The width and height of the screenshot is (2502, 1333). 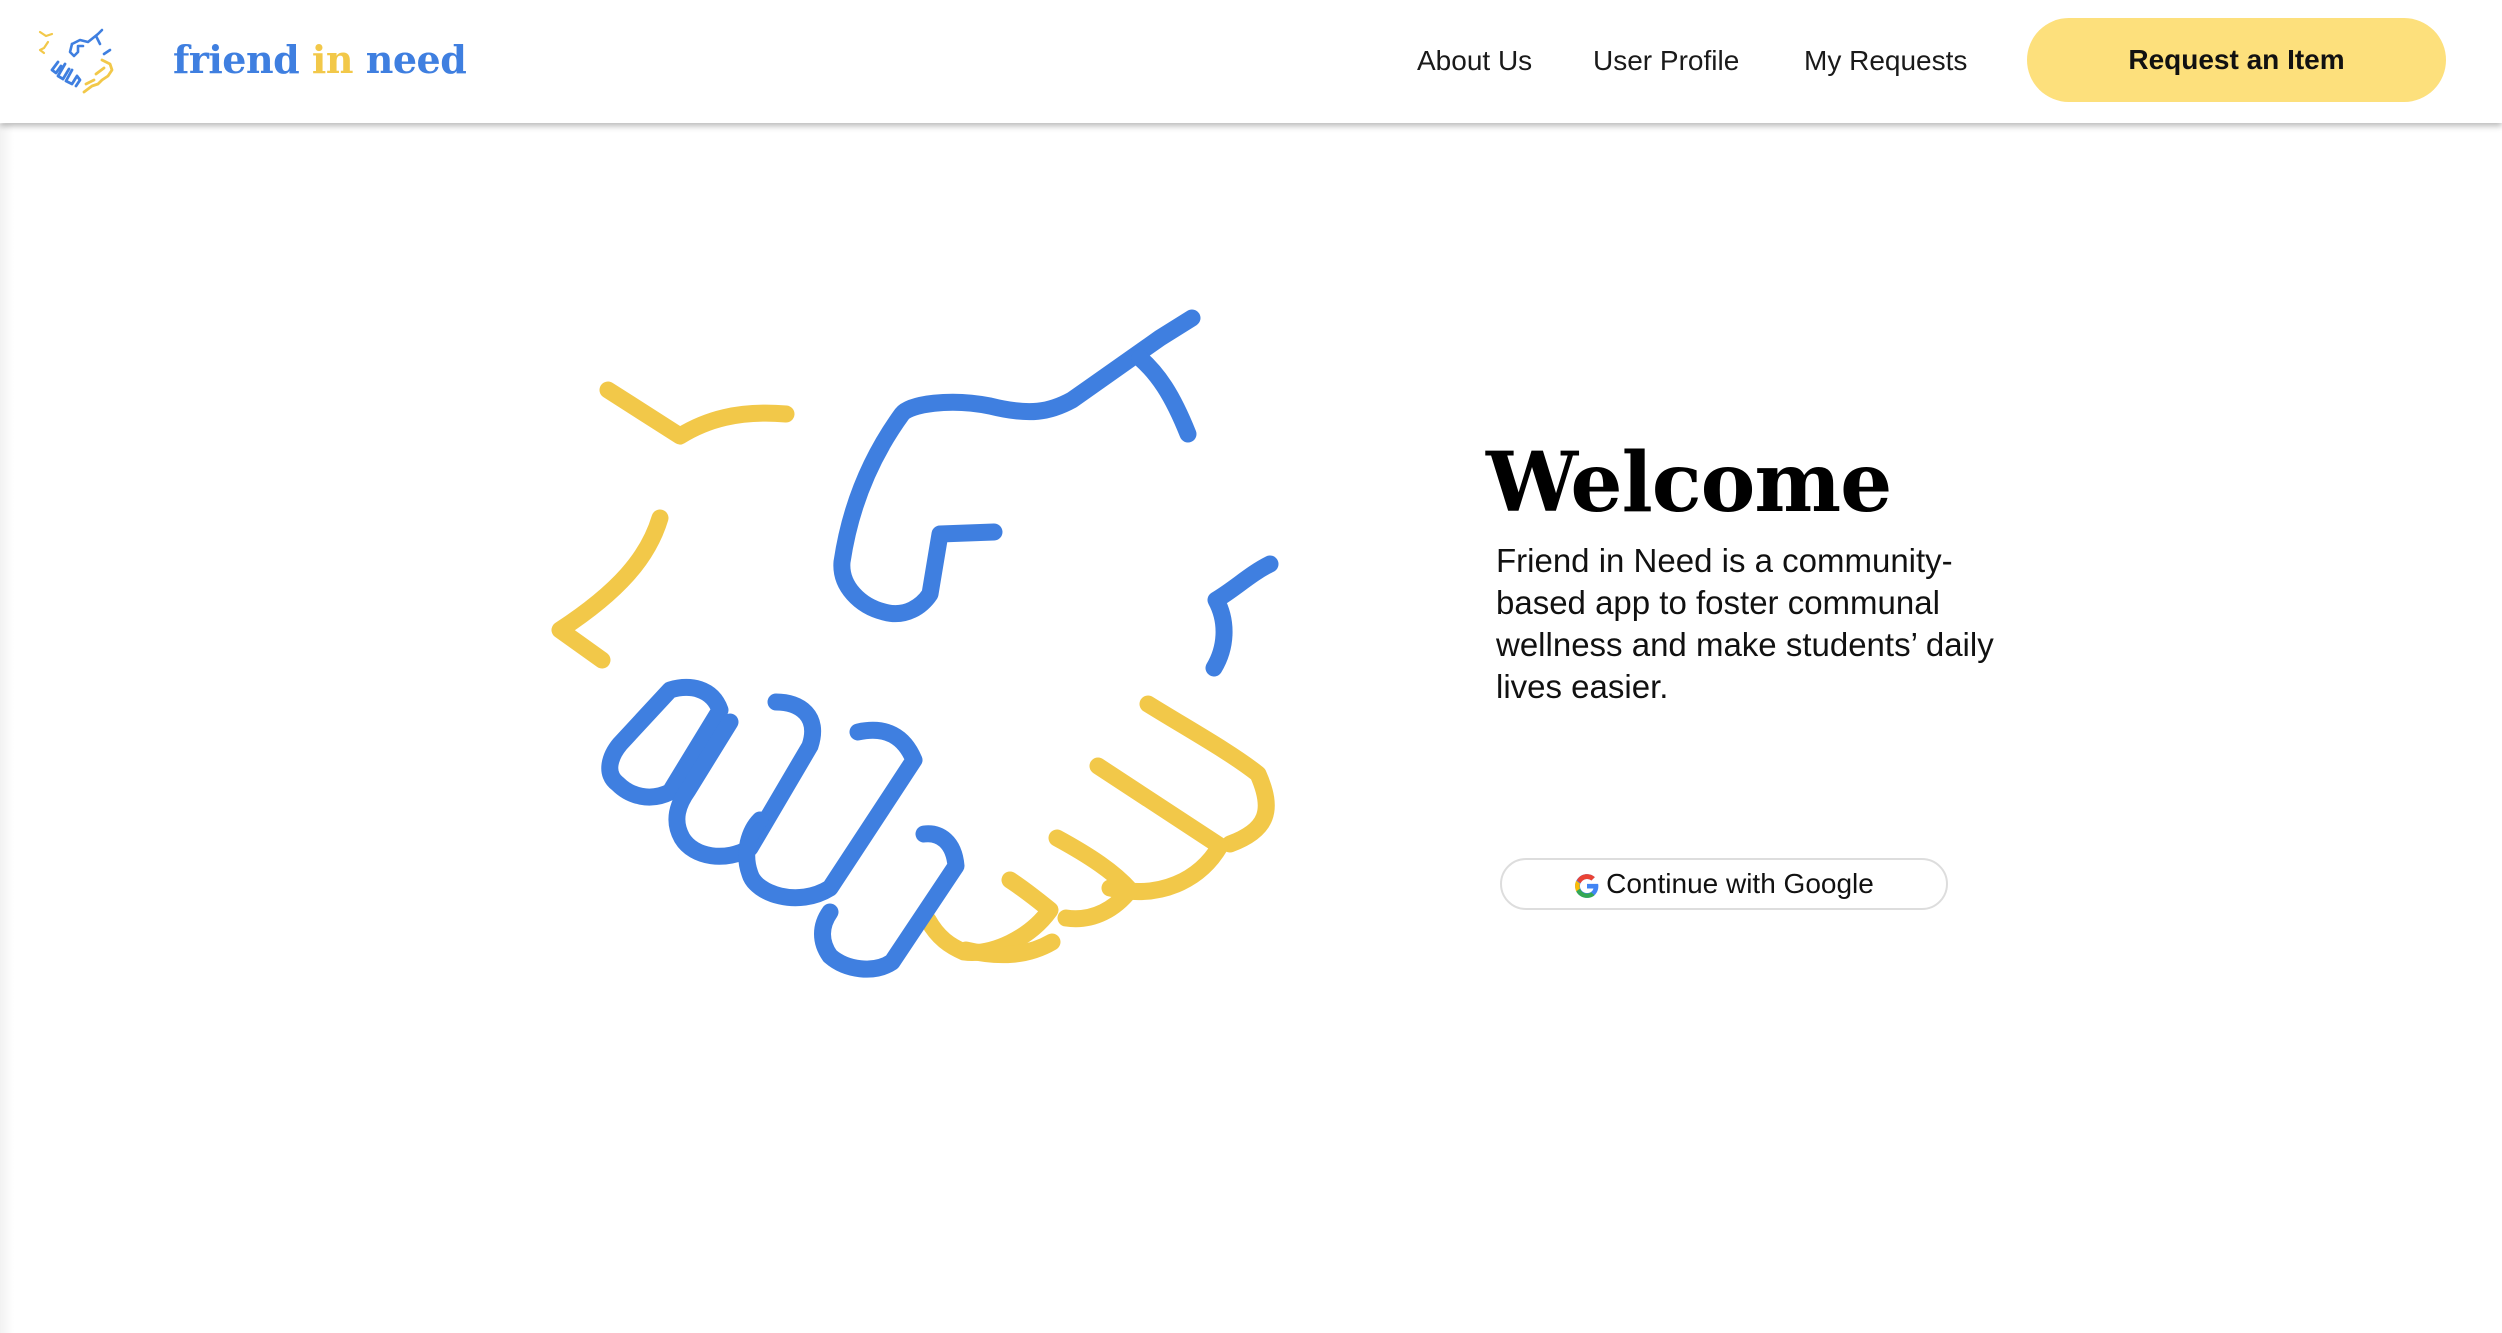 I want to click on request-item-button: Request an Item, so click(x=2236, y=60).